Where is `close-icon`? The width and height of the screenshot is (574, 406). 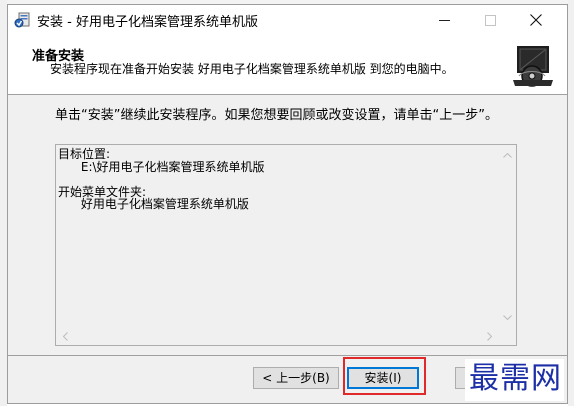 close-icon is located at coordinates (536, 20).